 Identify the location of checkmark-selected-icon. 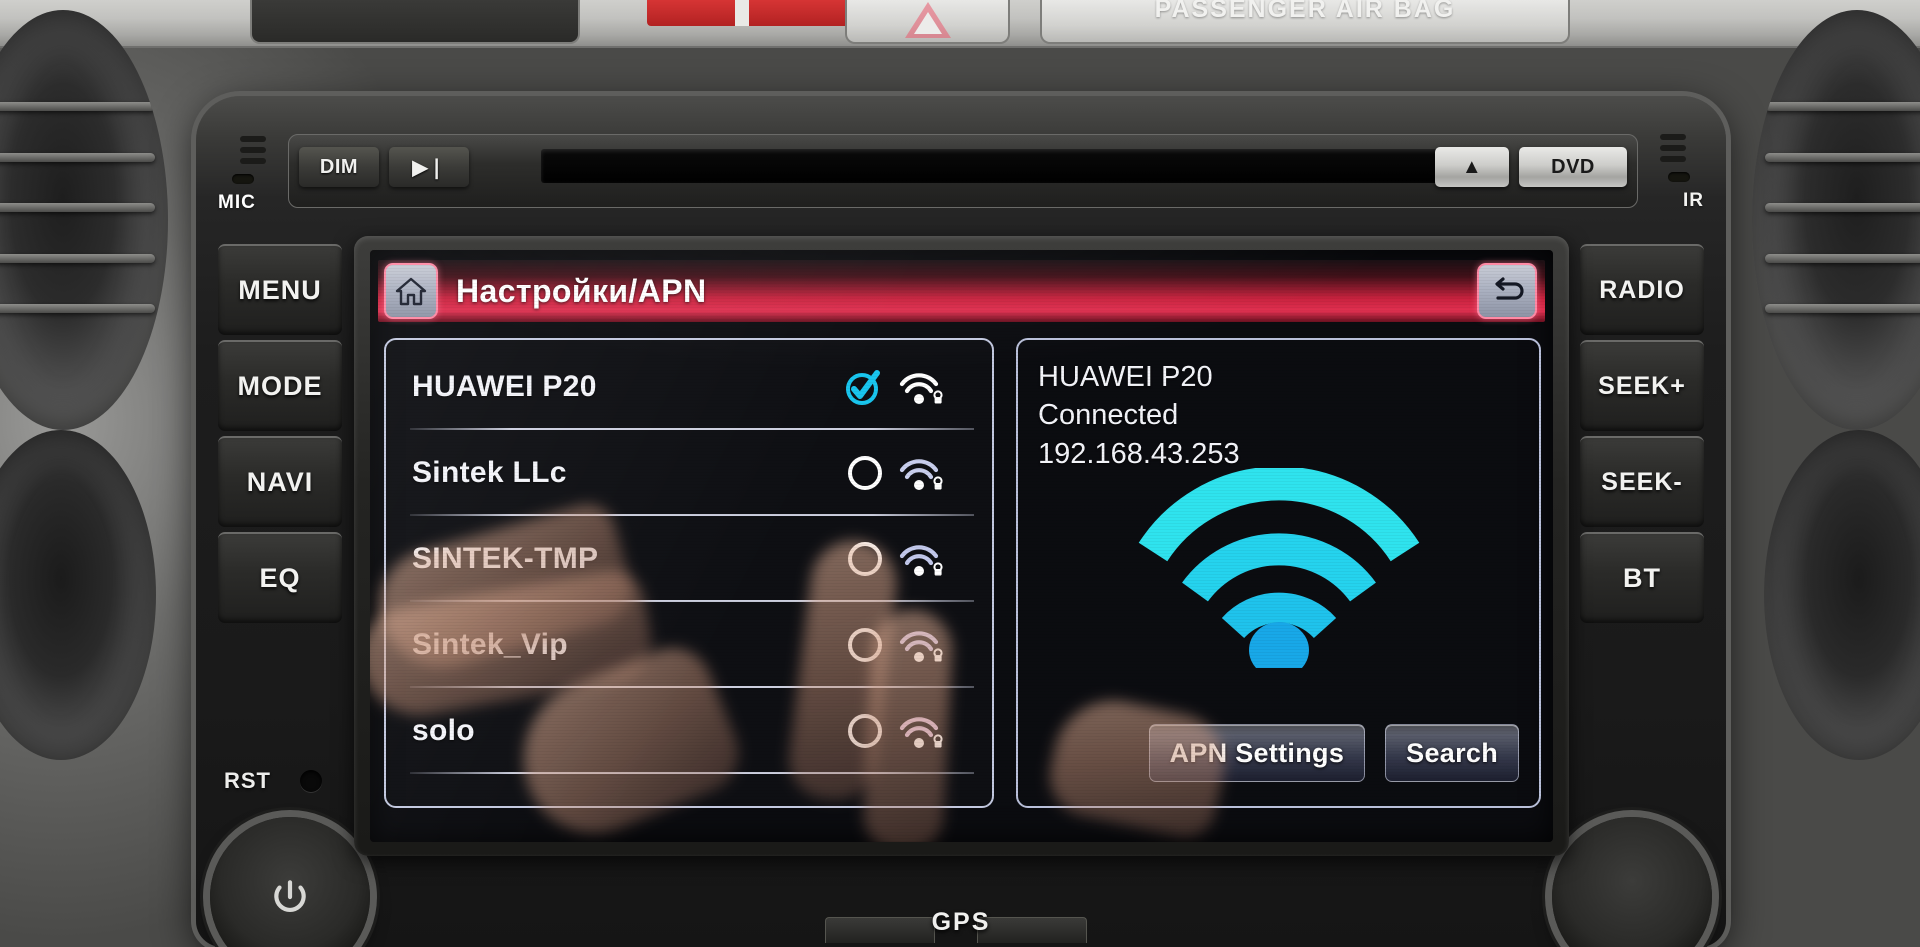
(863, 387).